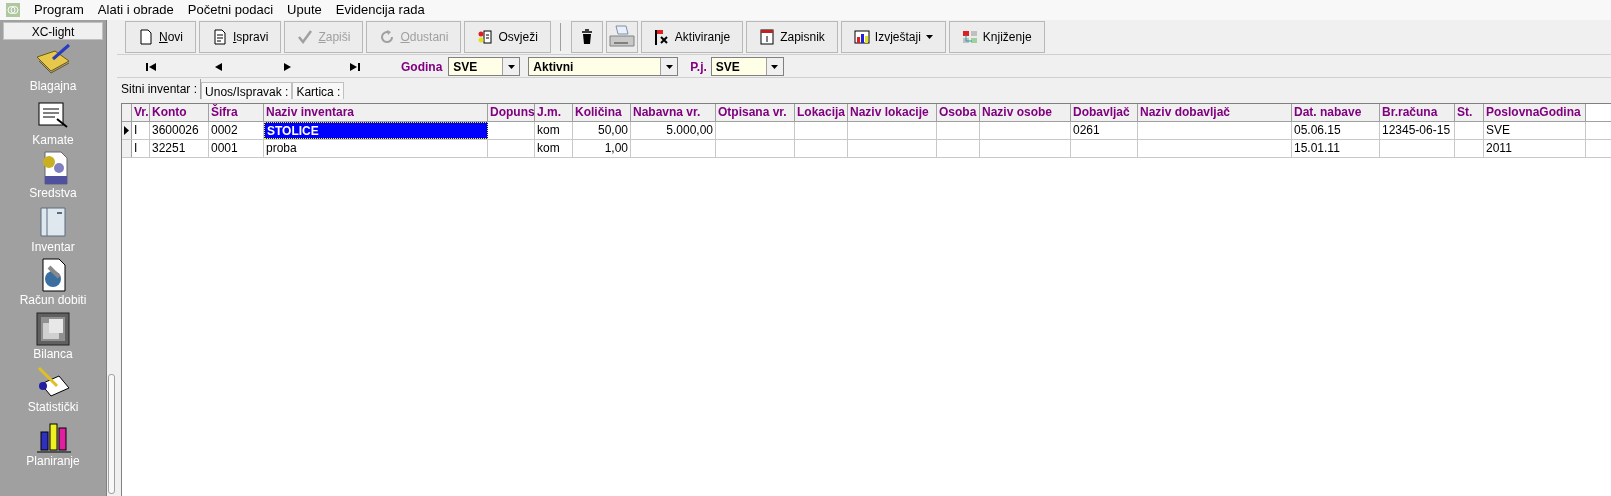 The width and height of the screenshot is (1611, 496). Describe the element at coordinates (1336, 112) in the screenshot. I see `column-header: Dat. nabave` at that location.